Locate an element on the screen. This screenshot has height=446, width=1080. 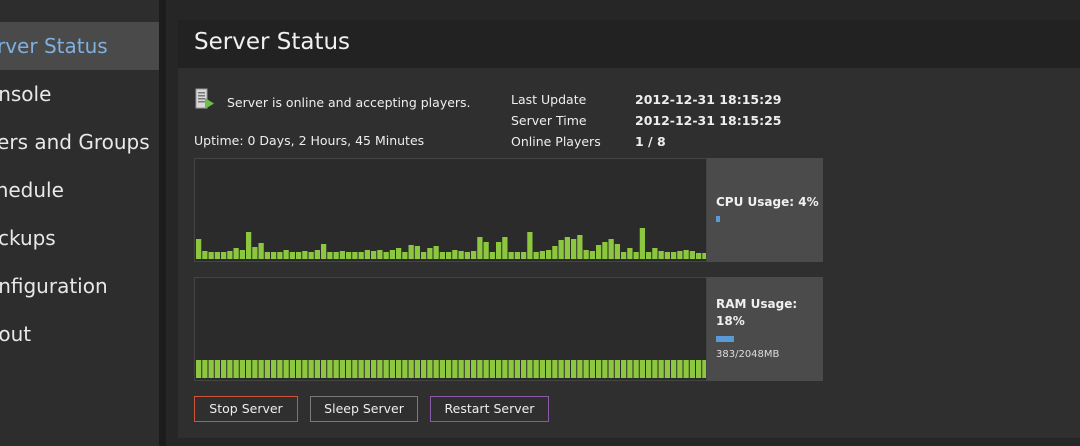
sidebar-item-users-and-groups: Users and Groups is located at coordinates (79, 142).